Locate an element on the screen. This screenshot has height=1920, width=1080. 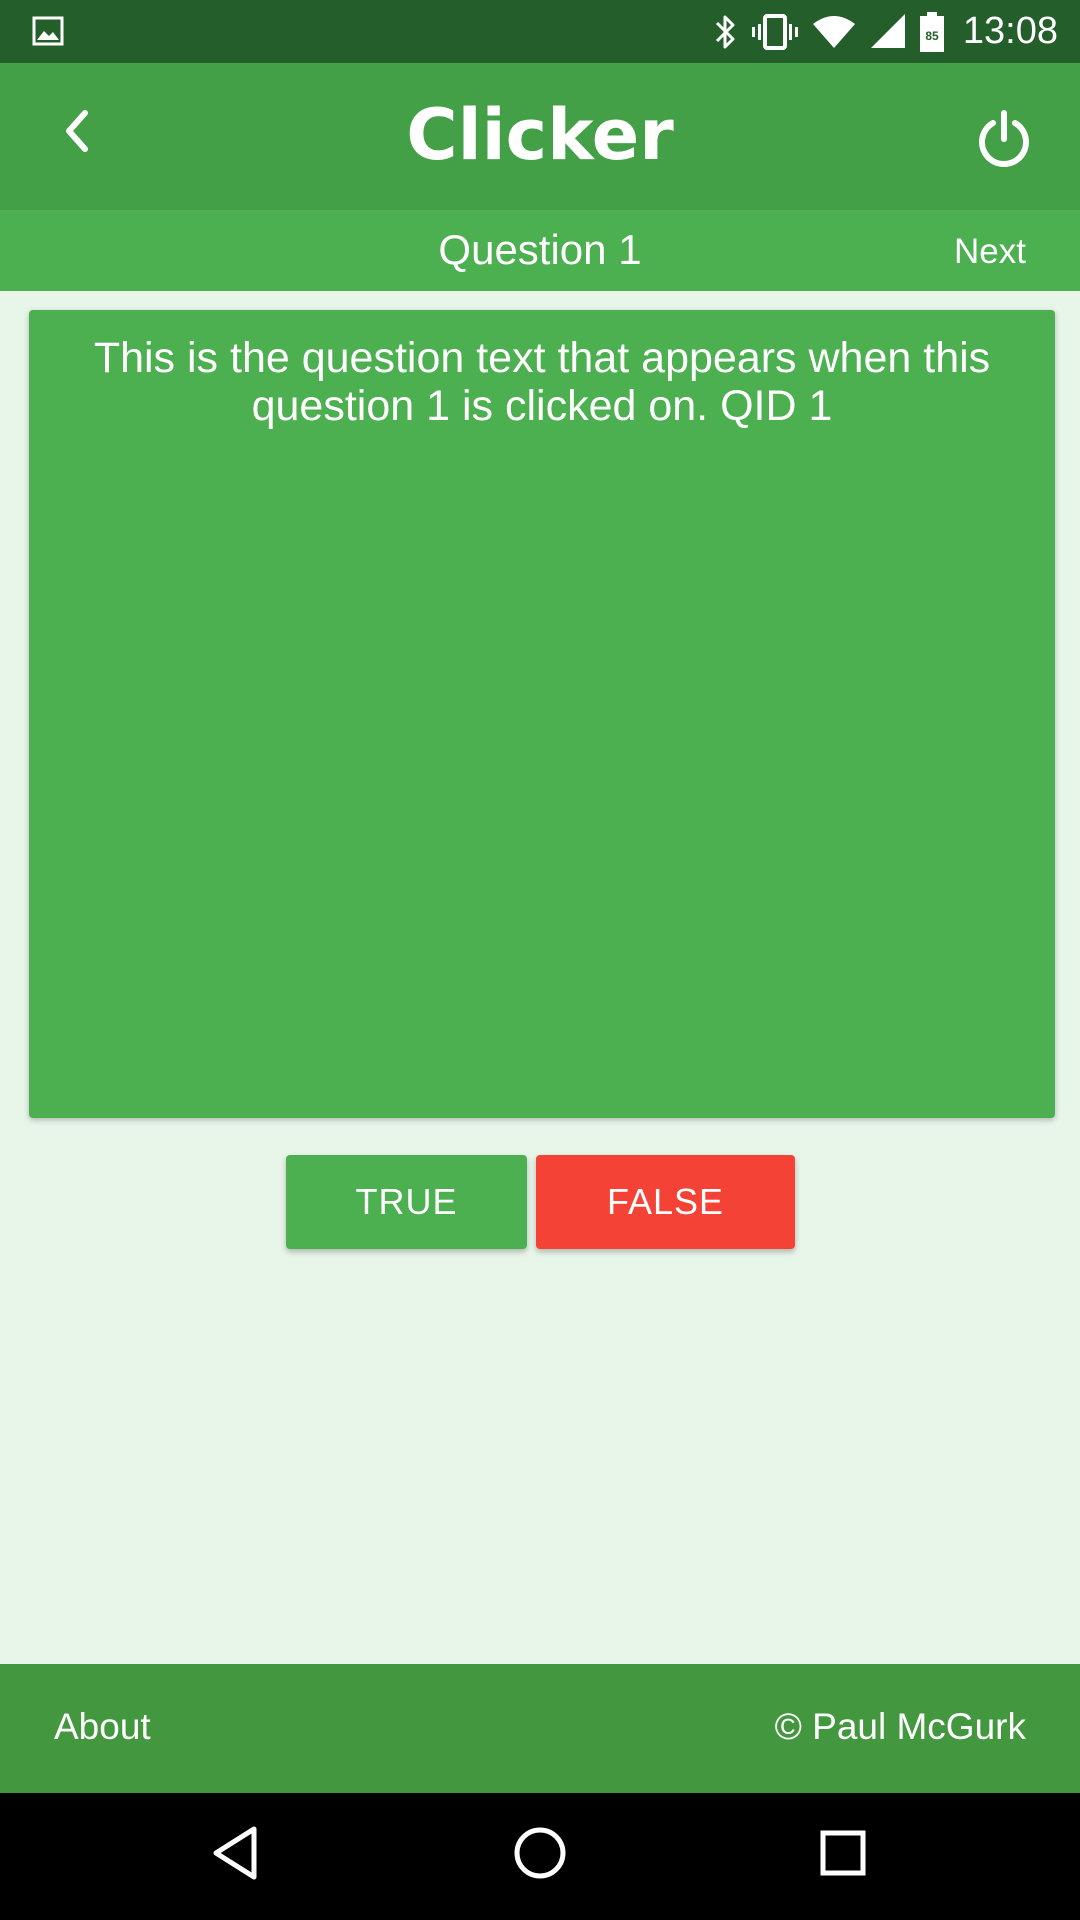
about-link: About is located at coordinates (102, 1727).